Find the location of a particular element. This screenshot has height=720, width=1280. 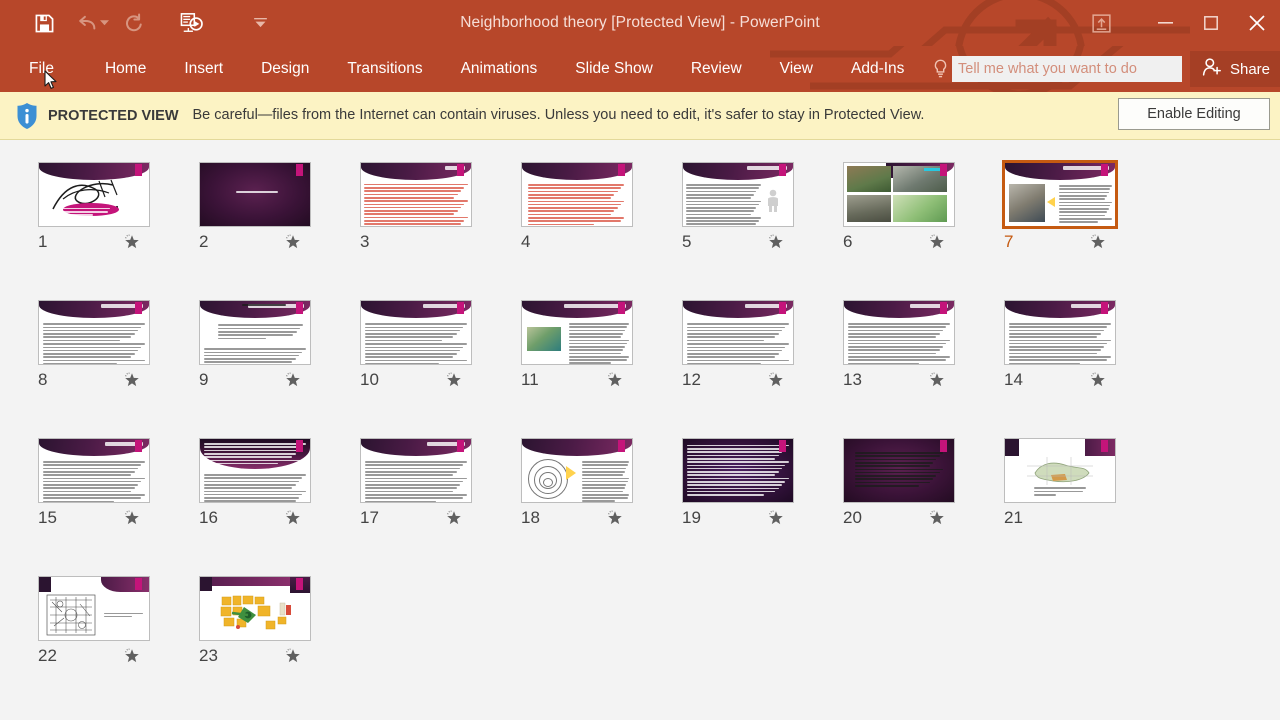

ribbon-display-options-icon is located at coordinates (1101, 23).